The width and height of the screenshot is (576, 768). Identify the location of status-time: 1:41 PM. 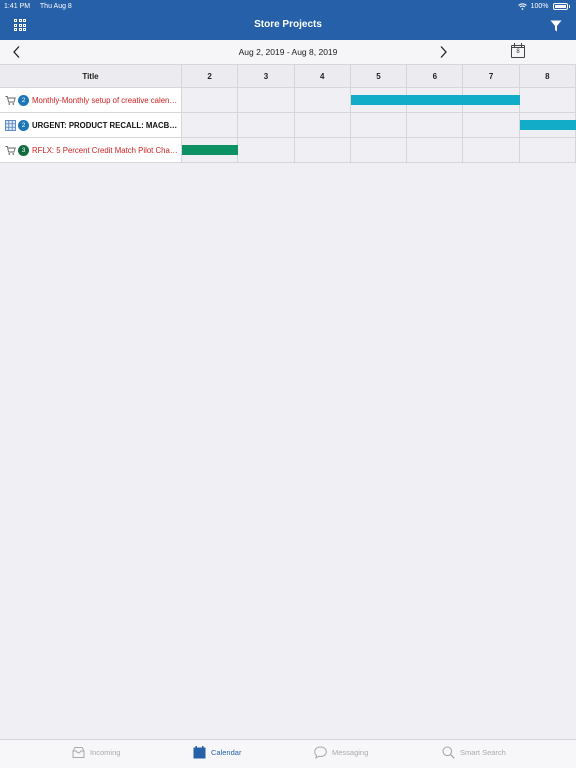
(17, 6).